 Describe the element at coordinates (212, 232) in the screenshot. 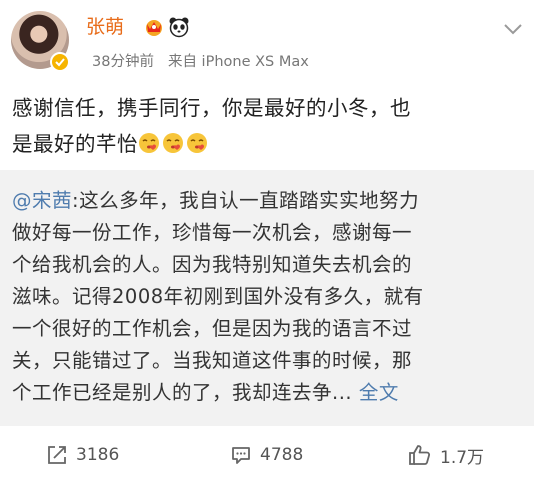

I see `repost-line: 做好每一份工作，珍惜每一次机会，感谢每一` at that location.